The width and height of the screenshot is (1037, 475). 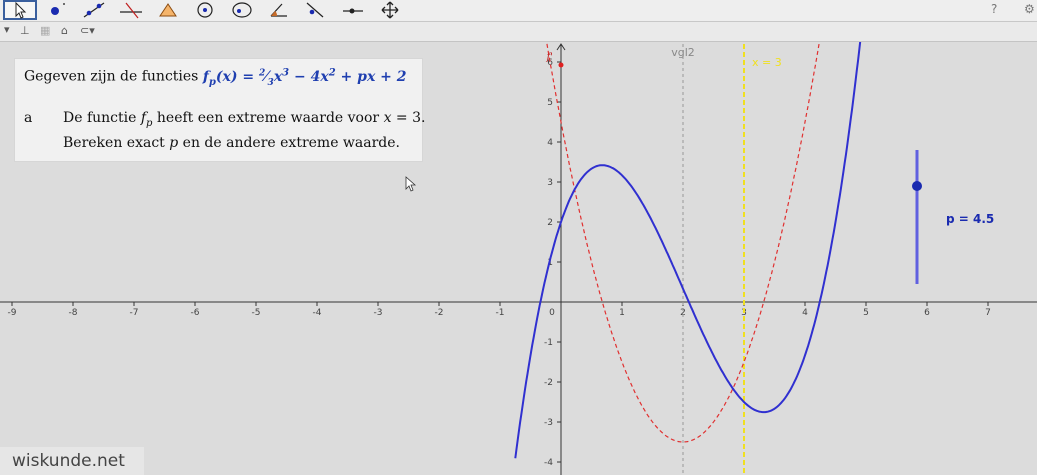 I want to click on line-through-two-points-icon, so click(x=94, y=10).